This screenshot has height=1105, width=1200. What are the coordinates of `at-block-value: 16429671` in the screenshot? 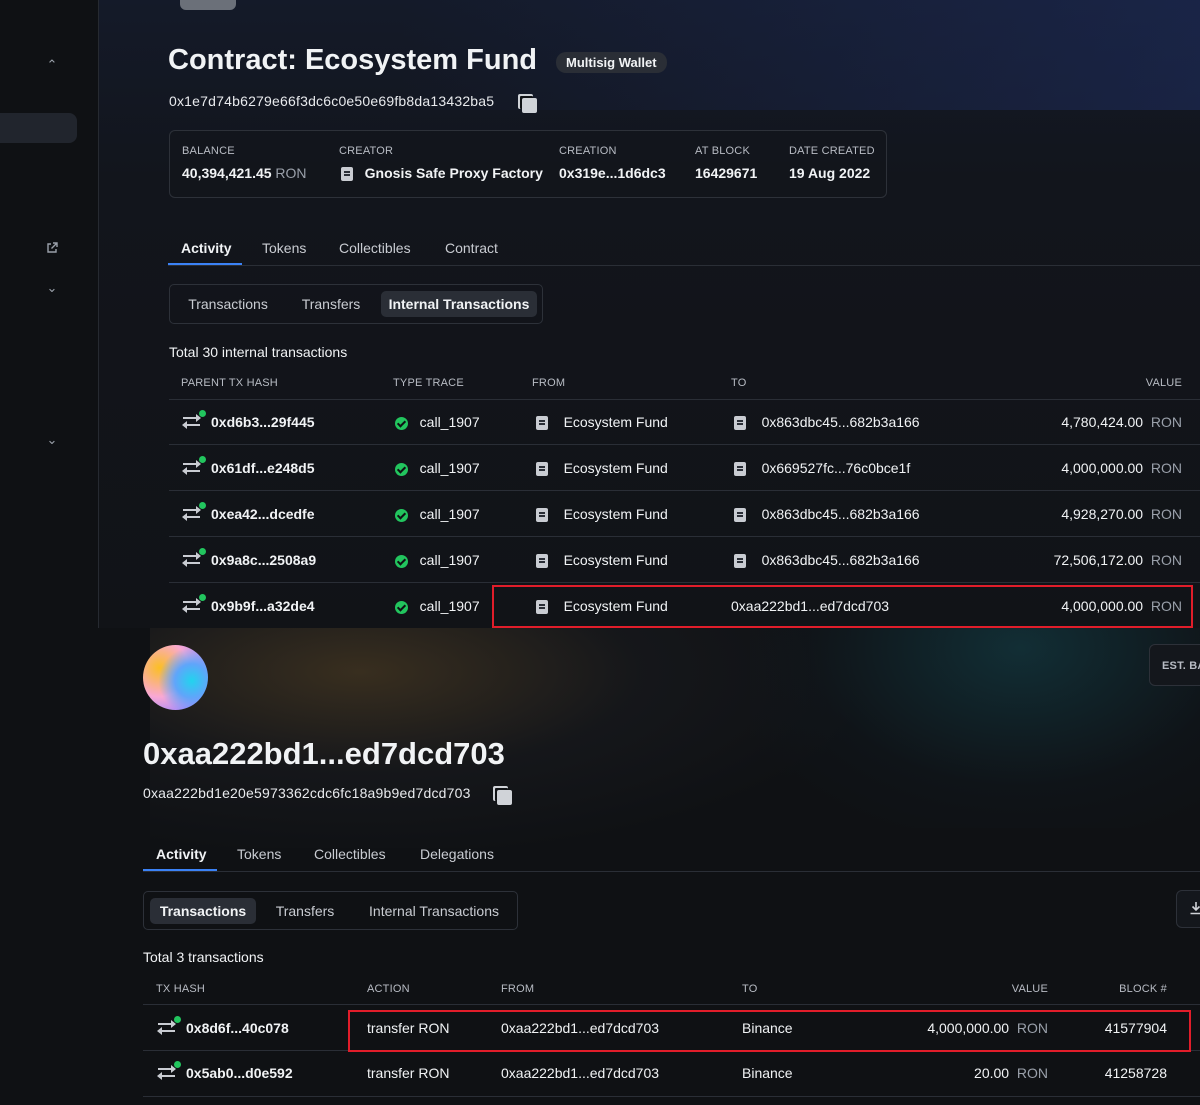 It's located at (726, 173).